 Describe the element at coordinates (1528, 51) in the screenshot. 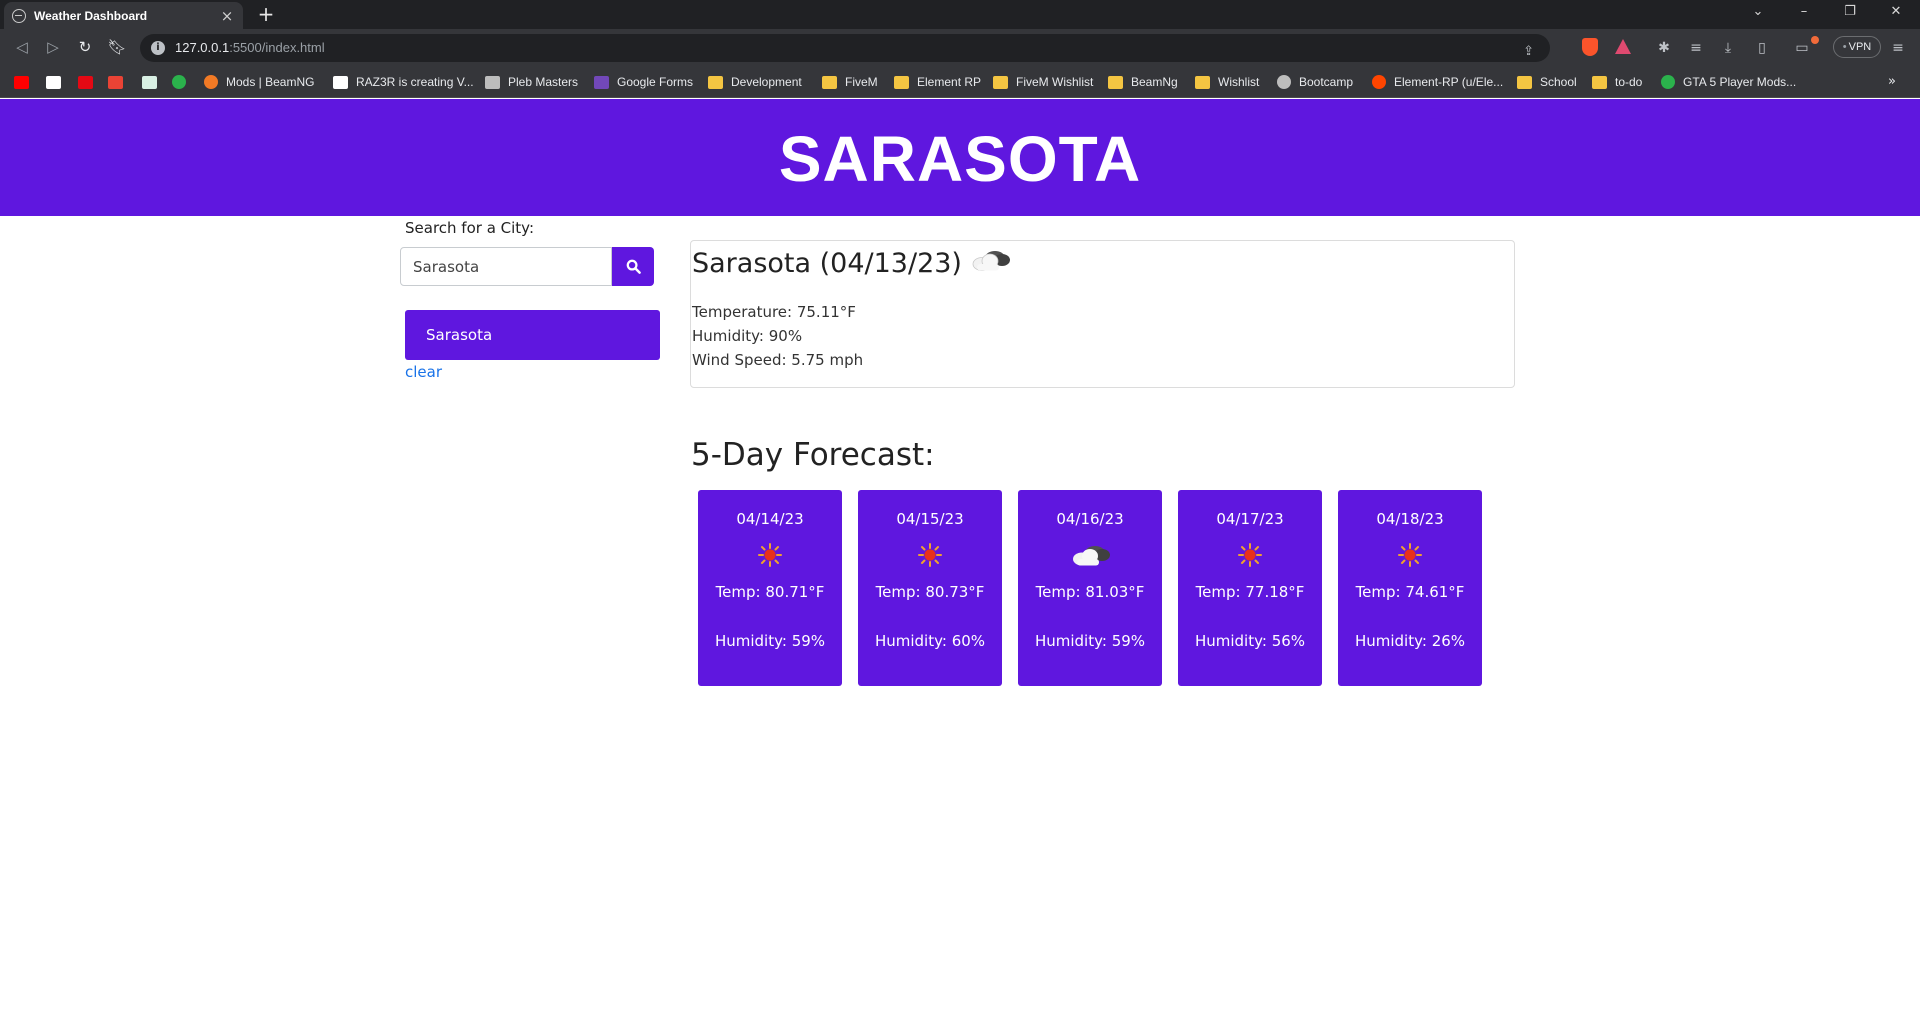

I see `share-icon: ⇪` at that location.